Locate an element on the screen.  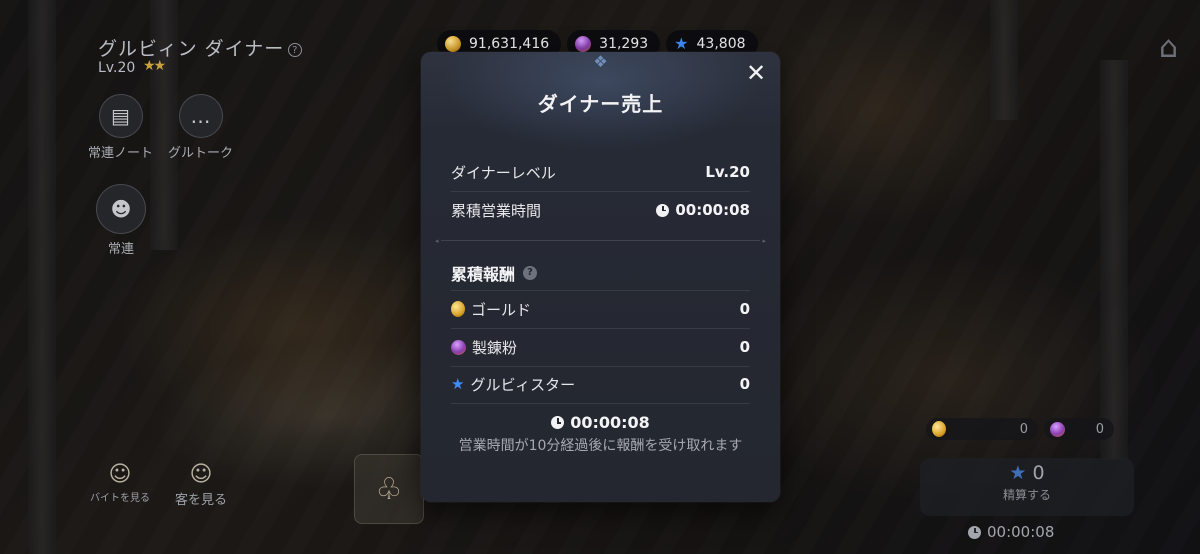
powder-counter-value: 0 is located at coordinates (1099, 429).